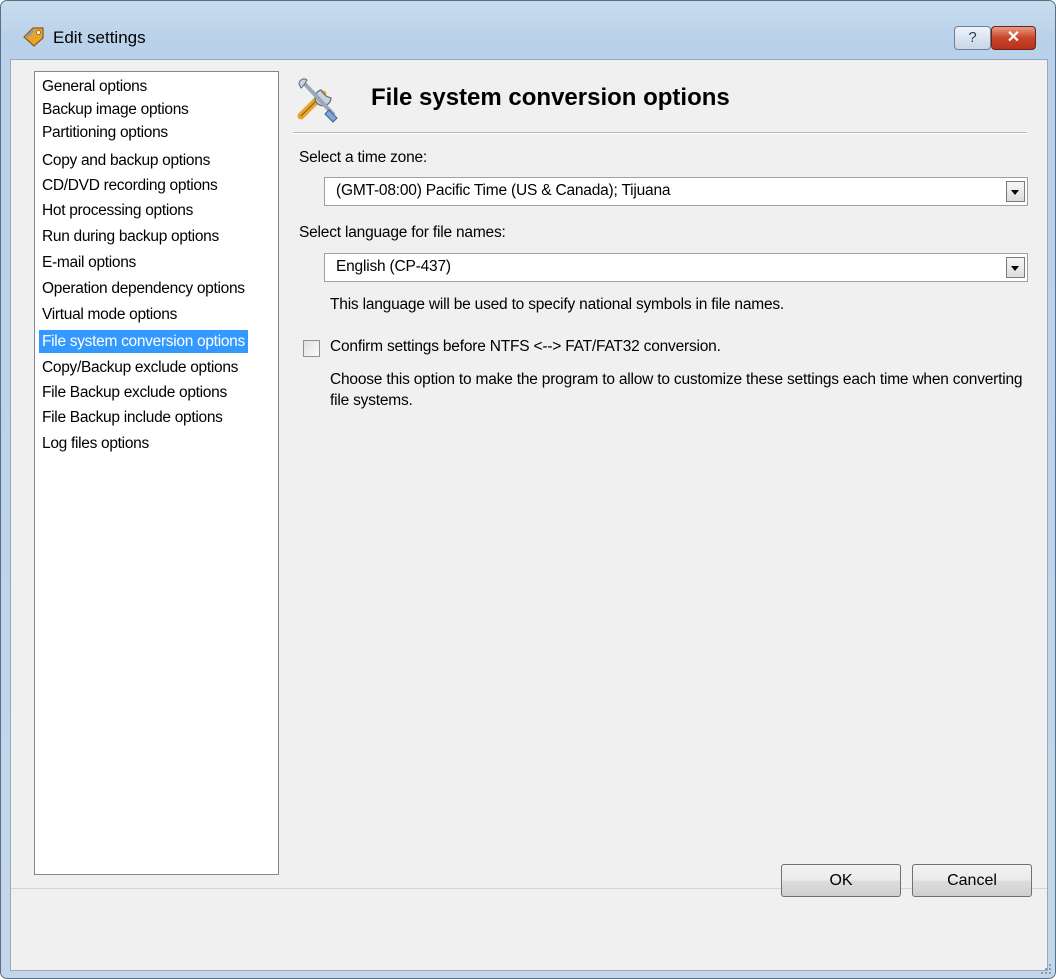  I want to click on nav-item-file-system-conversion-options: File system conversion options, so click(143, 341).